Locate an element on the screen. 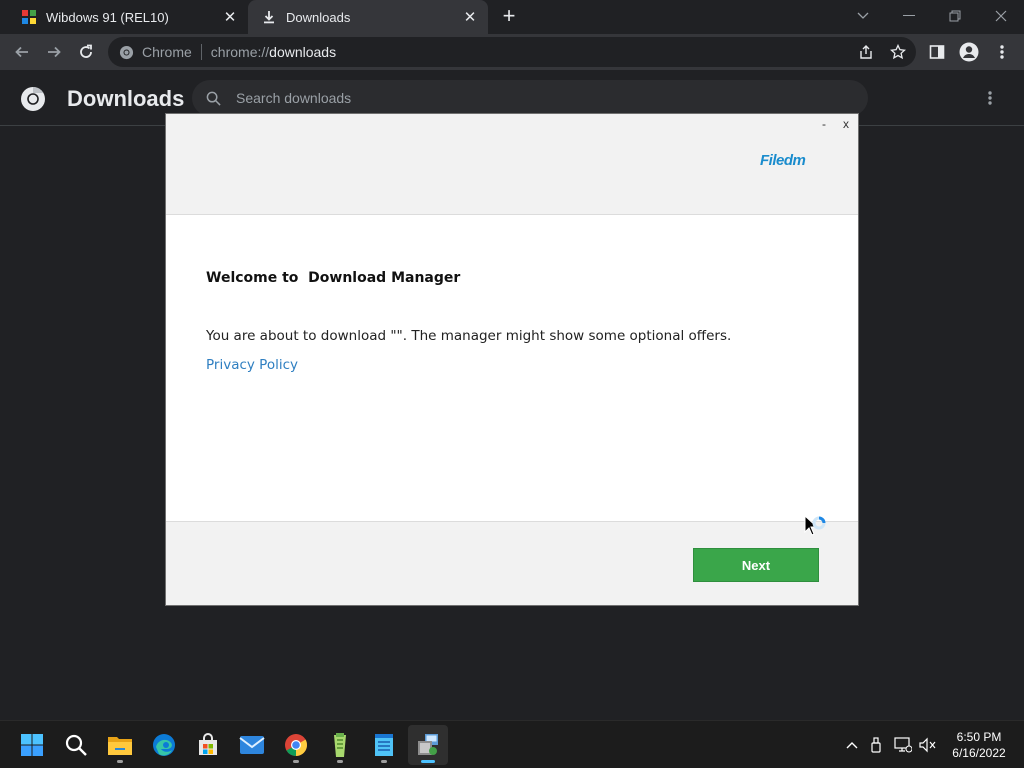  dialog-header: - x Filedm is located at coordinates (512, 164).